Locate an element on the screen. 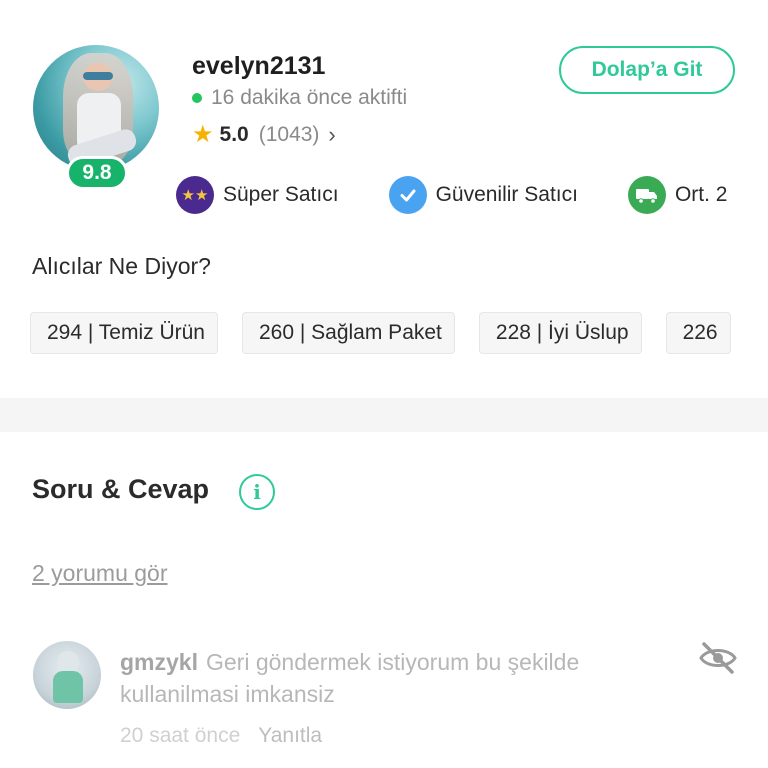 This screenshot has height=768, width=768. seller-avatar is located at coordinates (96, 108).